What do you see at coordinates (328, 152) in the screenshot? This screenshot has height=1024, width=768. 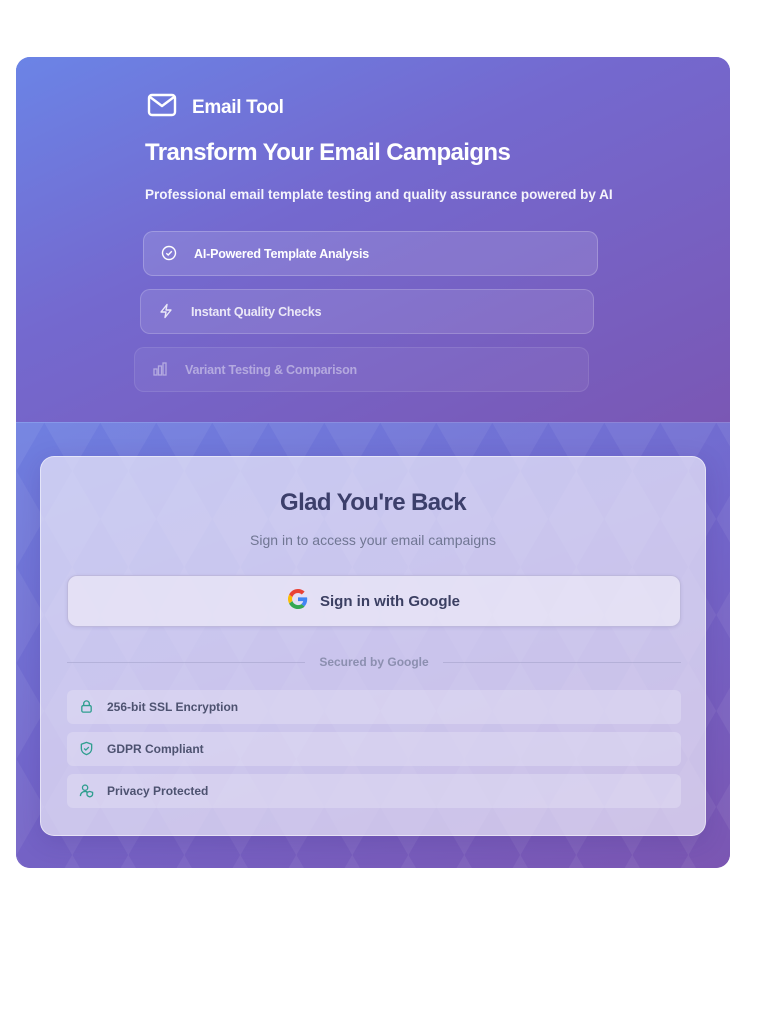 I see `hero-title: Transform Your Email Campaigns` at bounding box center [328, 152].